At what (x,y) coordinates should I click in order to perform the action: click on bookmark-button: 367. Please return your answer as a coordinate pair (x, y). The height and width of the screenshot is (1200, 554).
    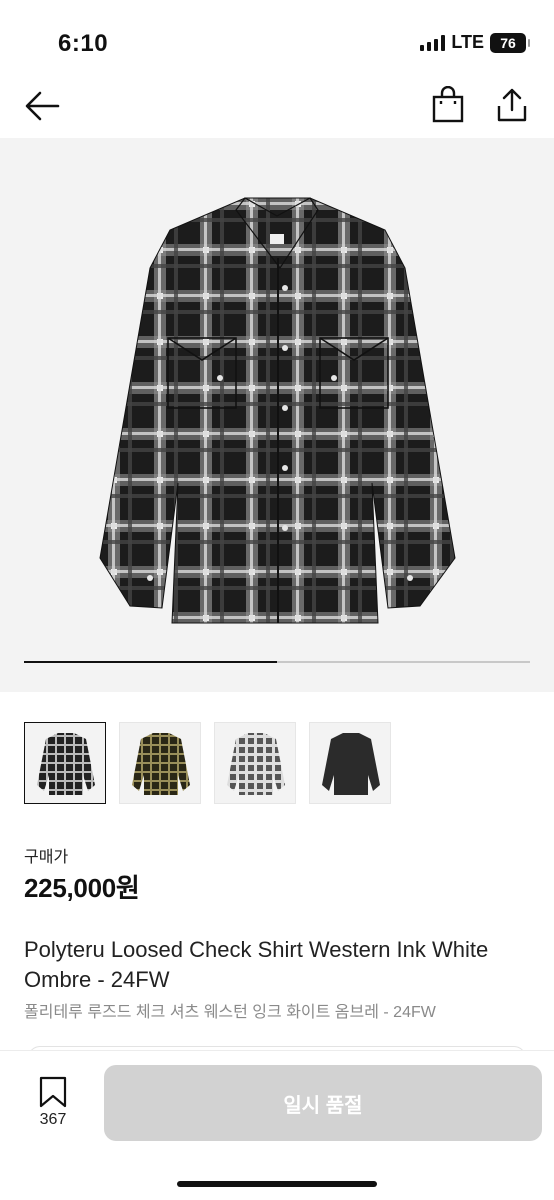
    Looking at the image, I should click on (53, 1105).